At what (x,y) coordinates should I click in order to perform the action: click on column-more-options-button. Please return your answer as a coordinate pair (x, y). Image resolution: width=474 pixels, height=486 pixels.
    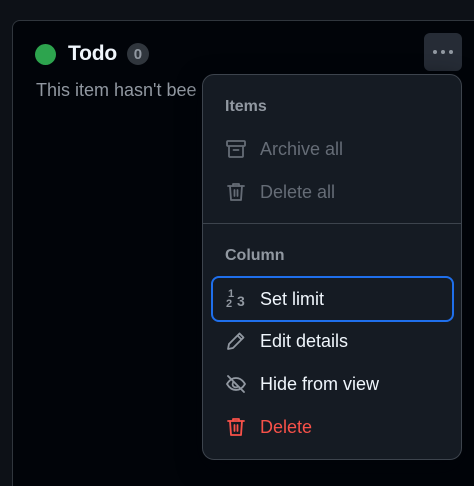
    Looking at the image, I should click on (443, 52).